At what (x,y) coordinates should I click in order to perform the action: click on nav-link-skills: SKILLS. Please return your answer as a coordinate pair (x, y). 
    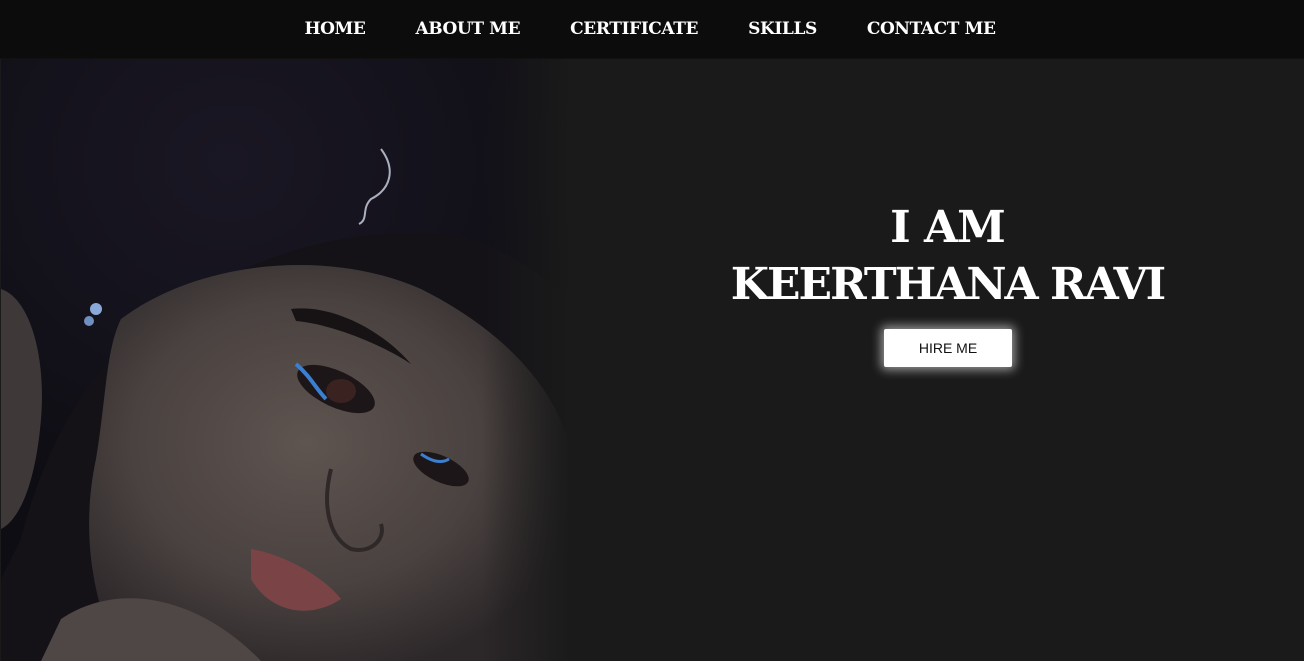
    Looking at the image, I should click on (782, 29).